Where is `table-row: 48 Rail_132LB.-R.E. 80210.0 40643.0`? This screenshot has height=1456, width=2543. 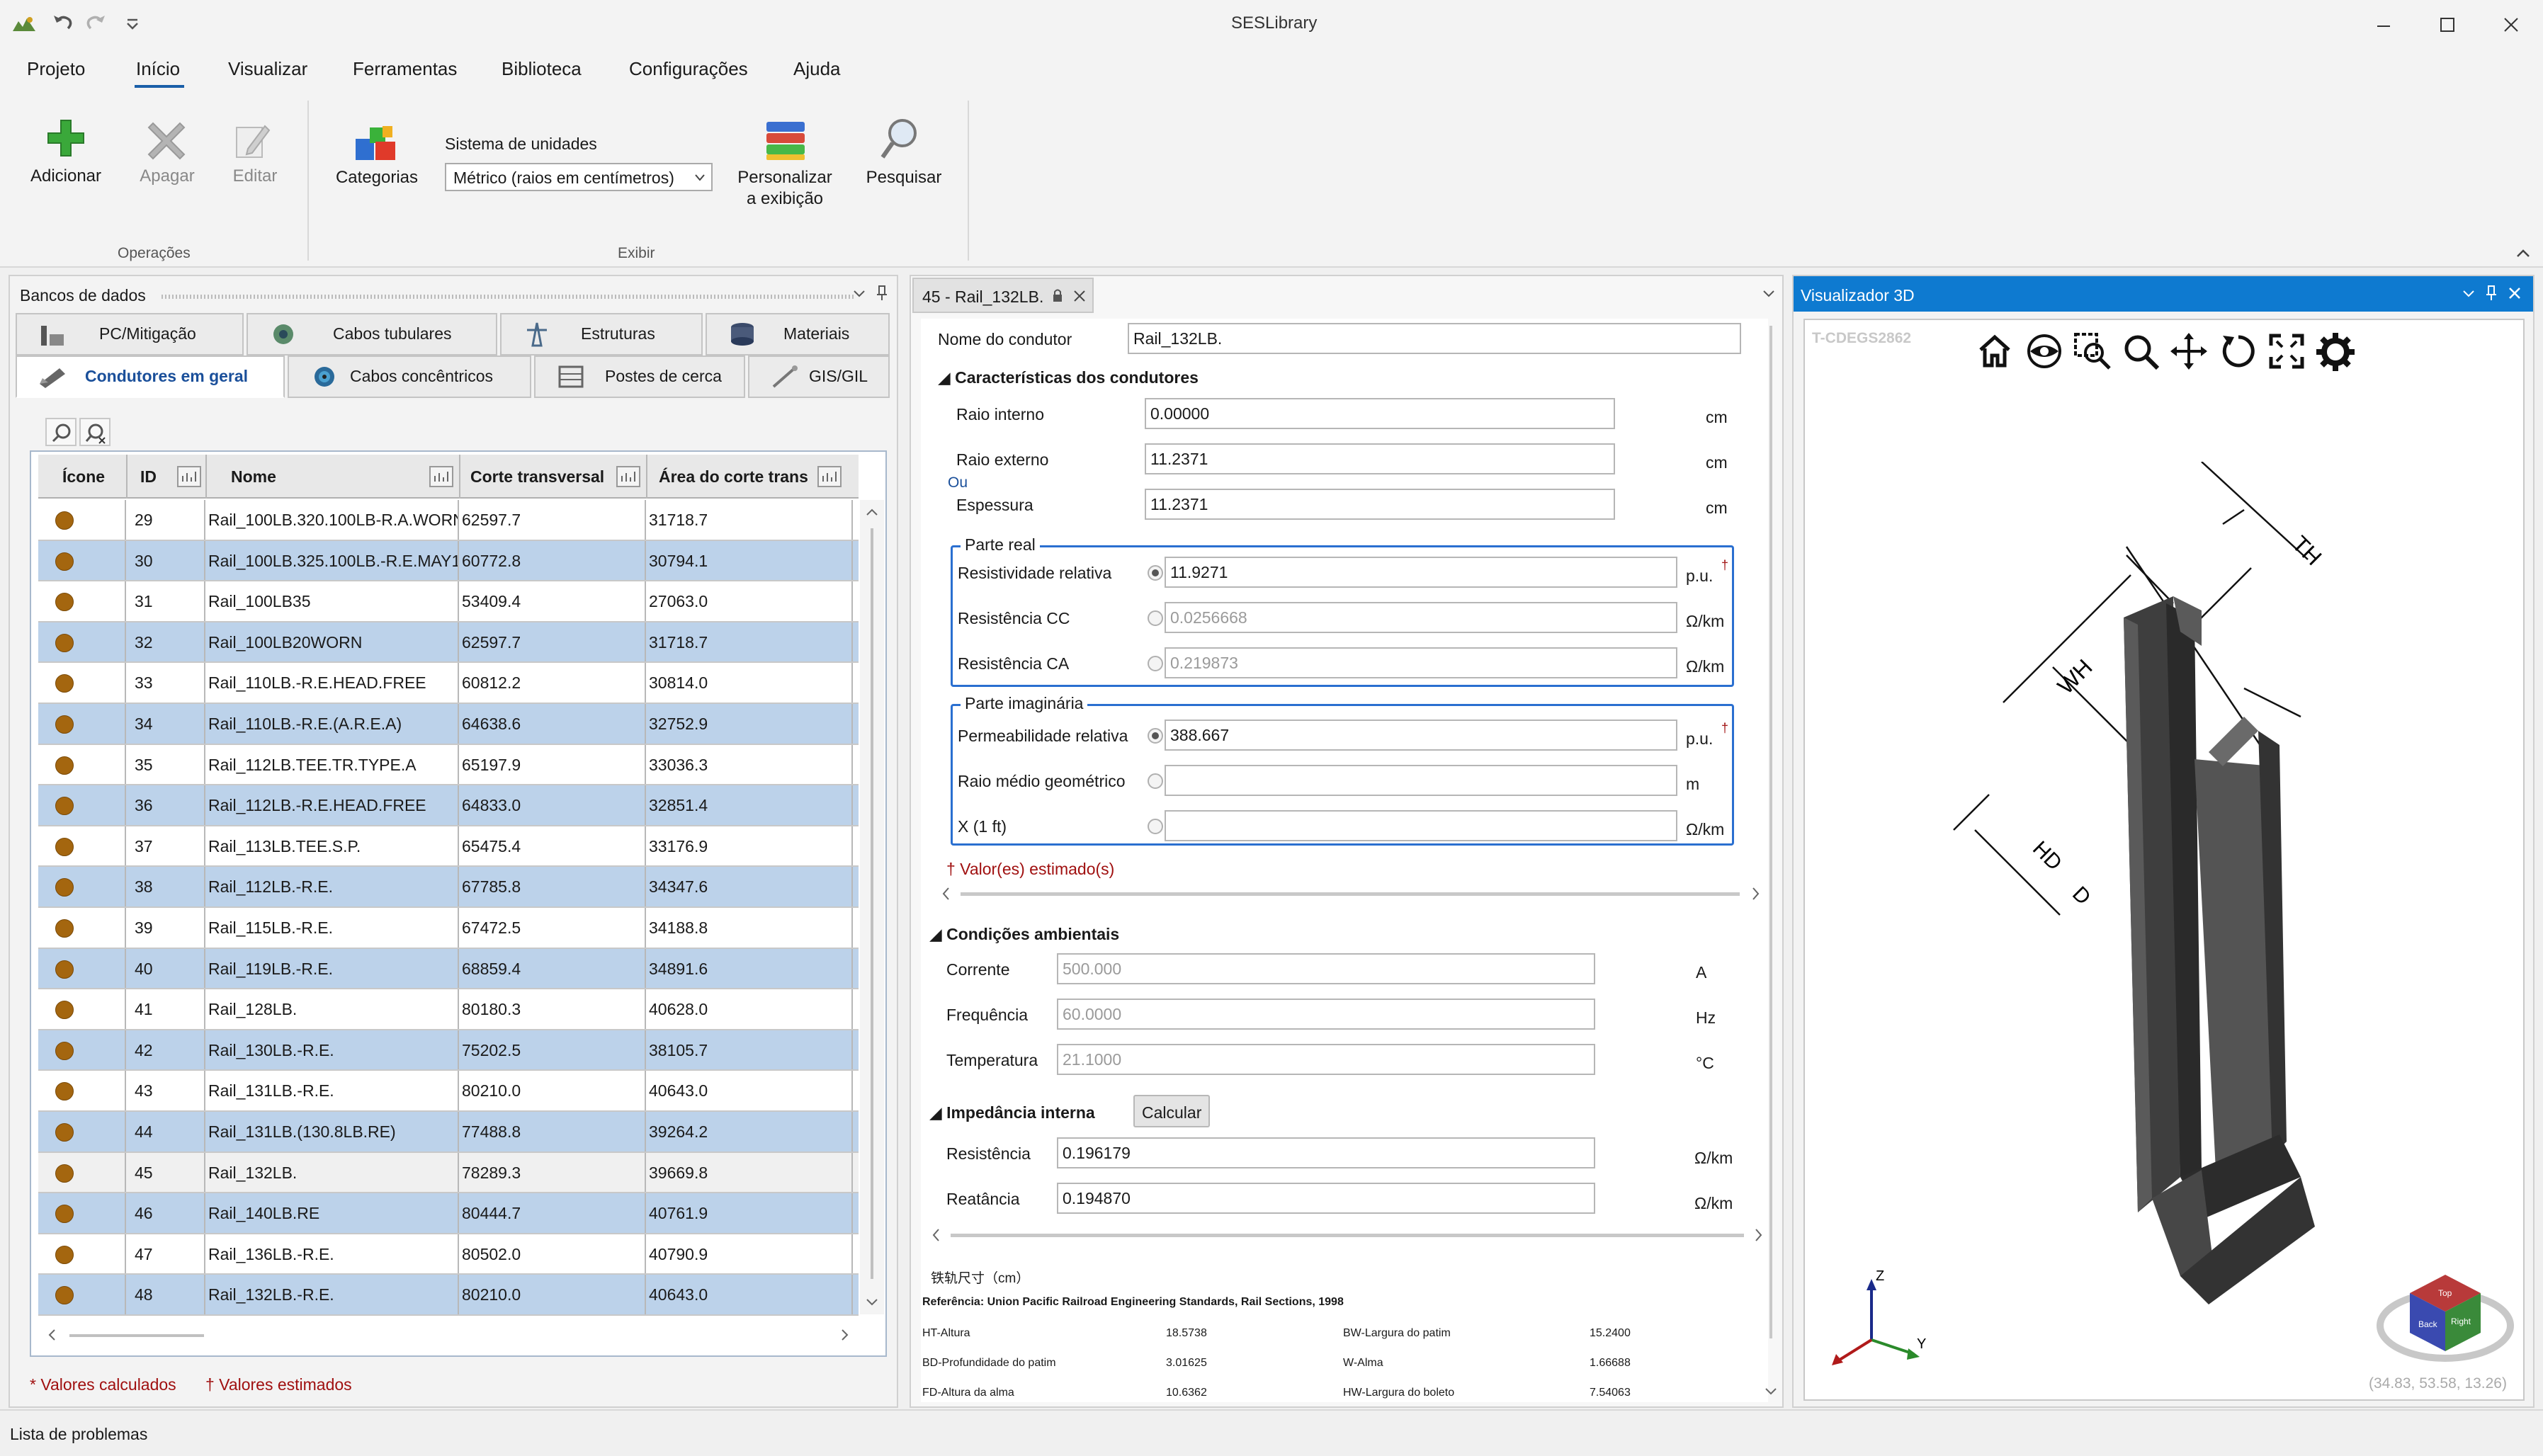 table-row: 48 Rail_132LB.-R.E. 80210.0 40643.0 is located at coordinates (448, 1296).